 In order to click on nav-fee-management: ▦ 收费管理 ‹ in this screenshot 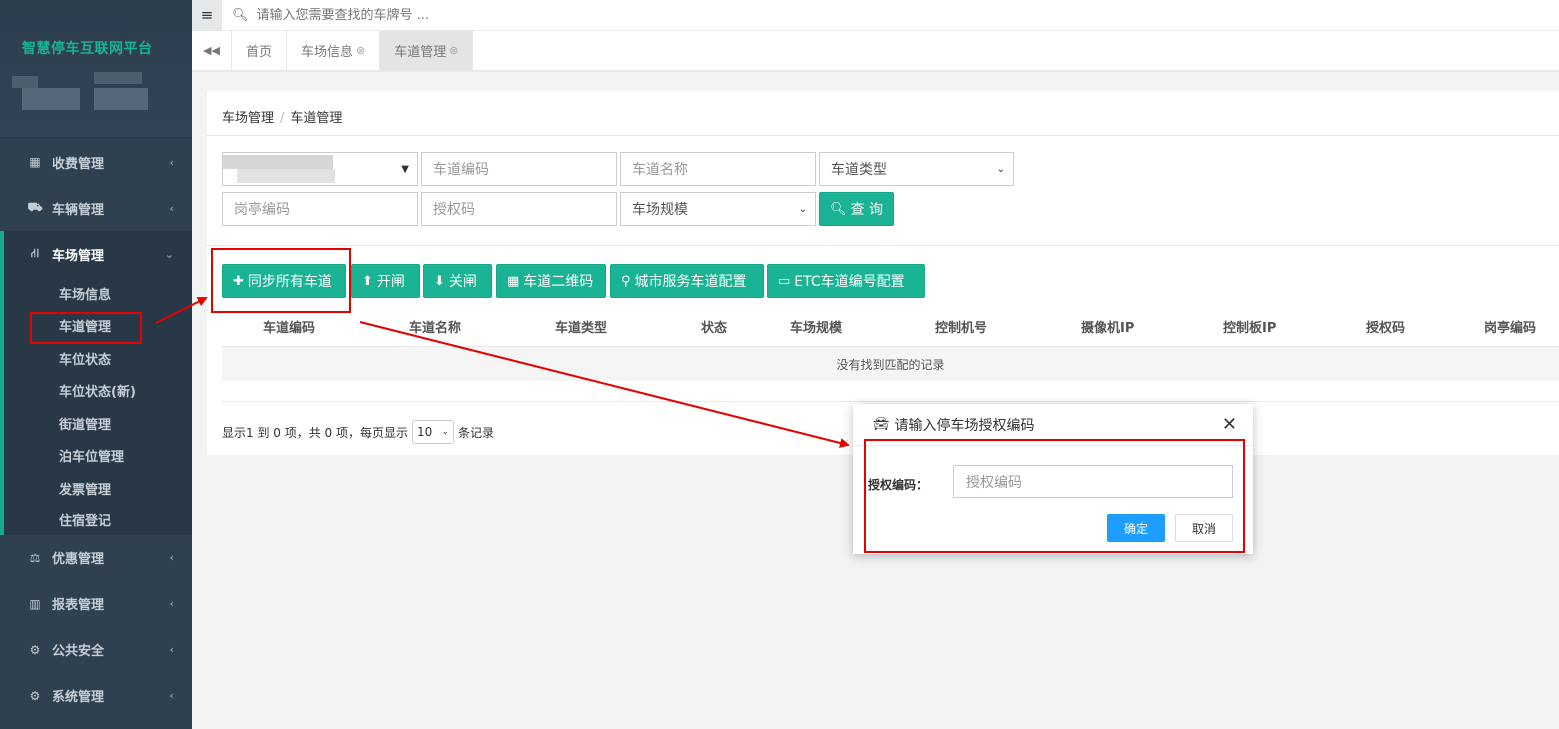, I will do `click(96, 162)`.